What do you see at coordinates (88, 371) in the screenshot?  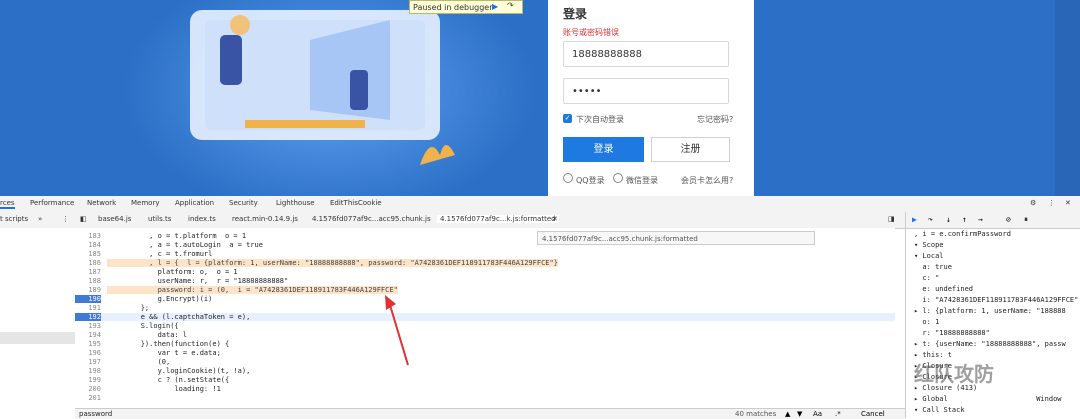 I see `line-number: 198` at bounding box center [88, 371].